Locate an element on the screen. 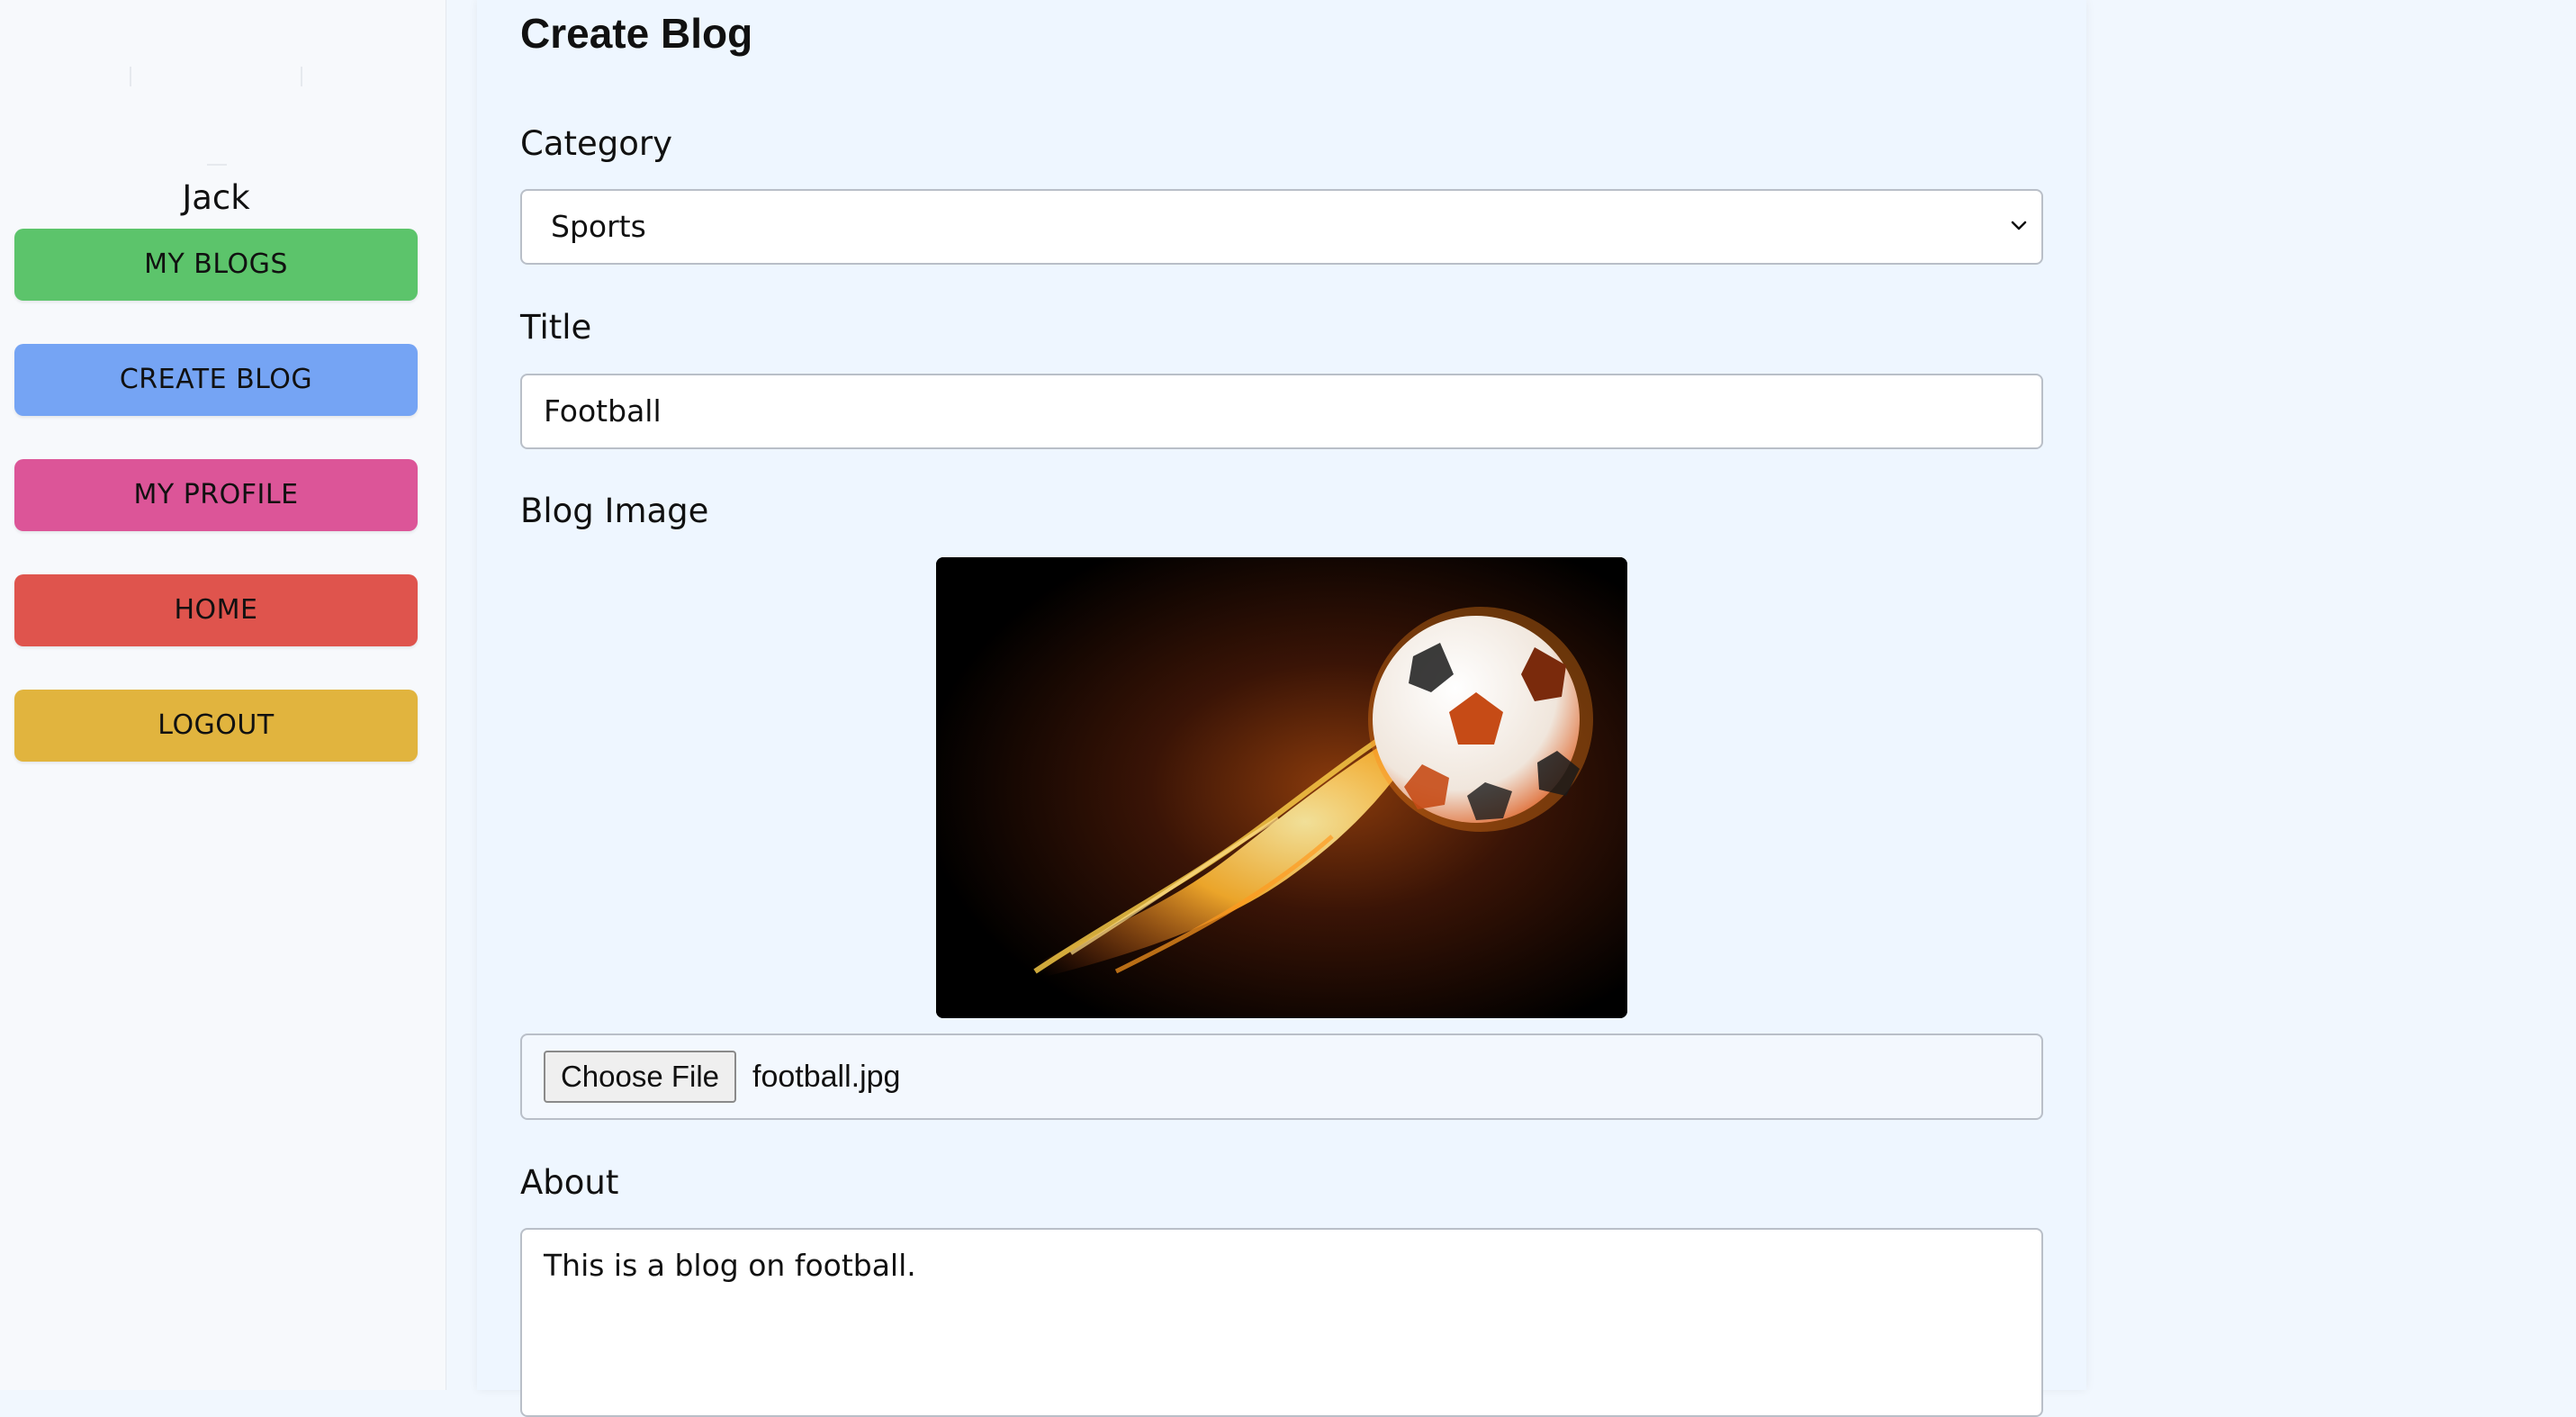  chevron-down-icon is located at coordinates (2019, 225).